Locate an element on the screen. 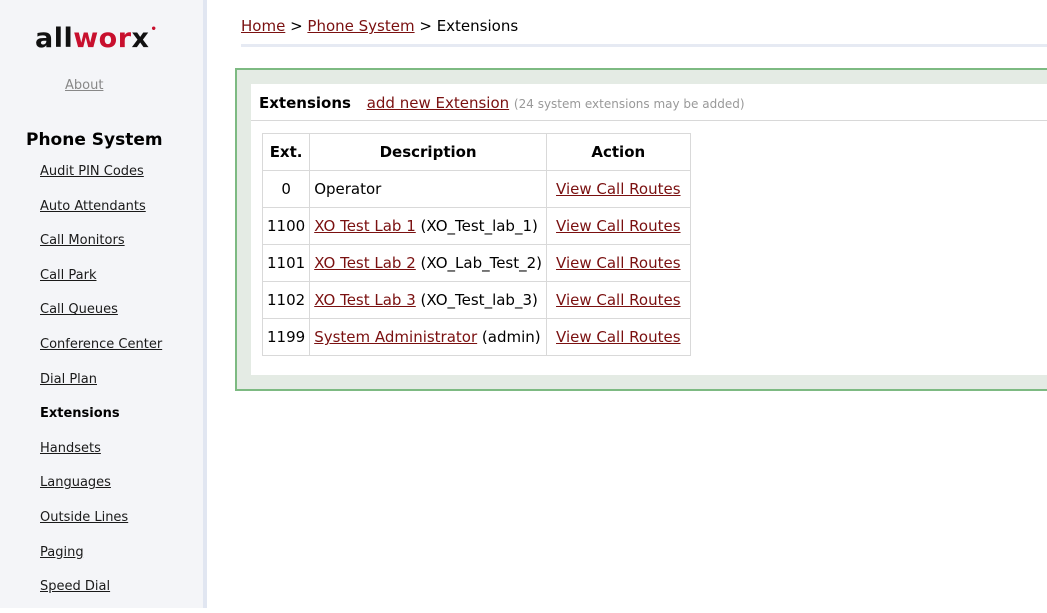 Image resolution: width=1047 pixels, height=613 pixels. extension-username: (XO_Lab_Test_2) is located at coordinates (479, 263).